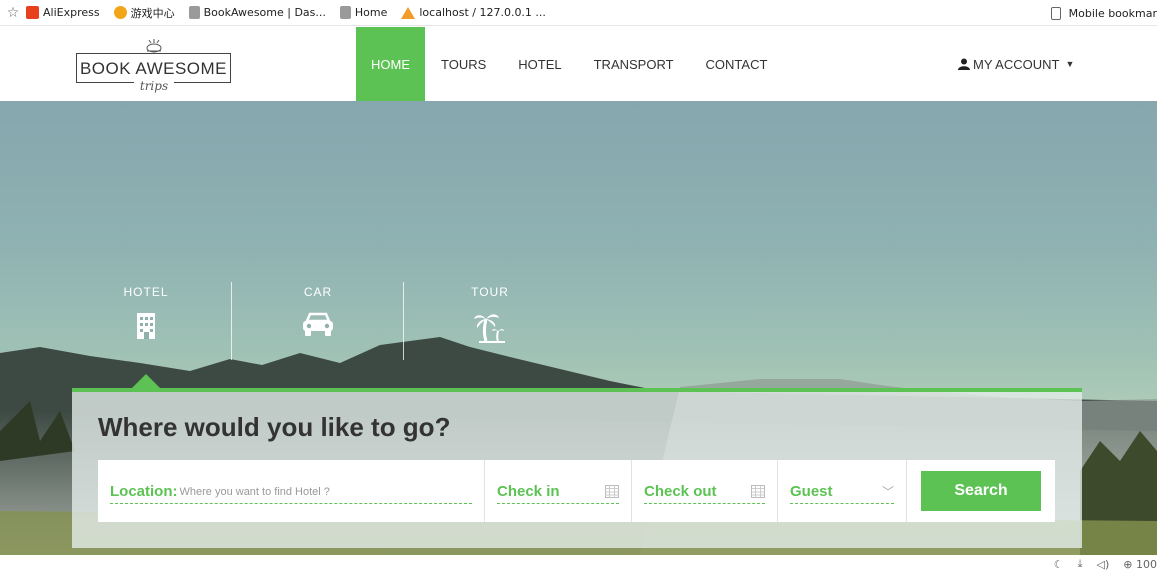 The image size is (1157, 576). I want to click on tab-label: HOTEL, so click(146, 292).